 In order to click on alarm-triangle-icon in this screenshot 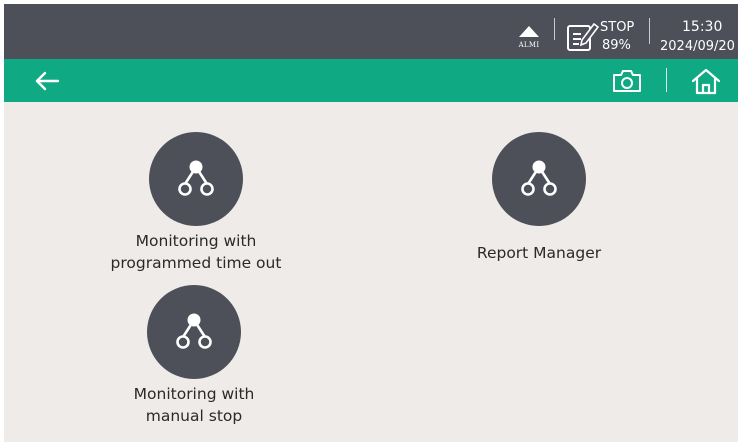, I will do `click(529, 31)`.